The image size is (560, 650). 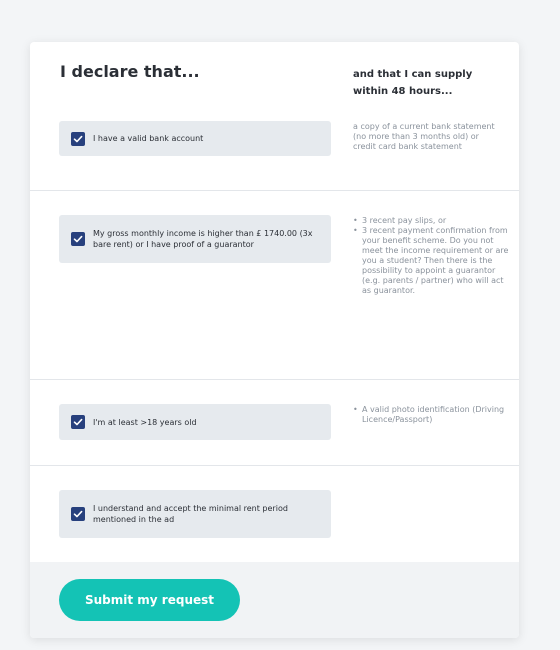 What do you see at coordinates (432, 221) in the screenshot?
I see `list-item: 3 recent pay slips, or` at bounding box center [432, 221].